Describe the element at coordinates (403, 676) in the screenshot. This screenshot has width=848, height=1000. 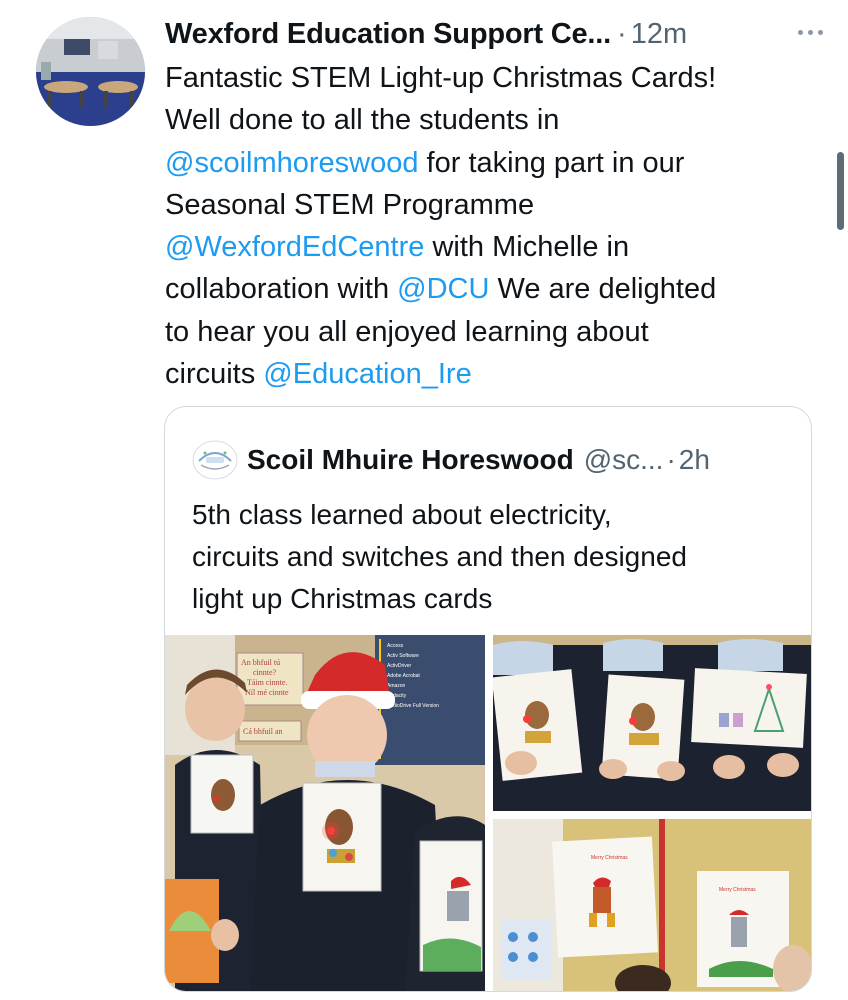
I see `screen-menu-item: Adobe Acrobat` at that location.